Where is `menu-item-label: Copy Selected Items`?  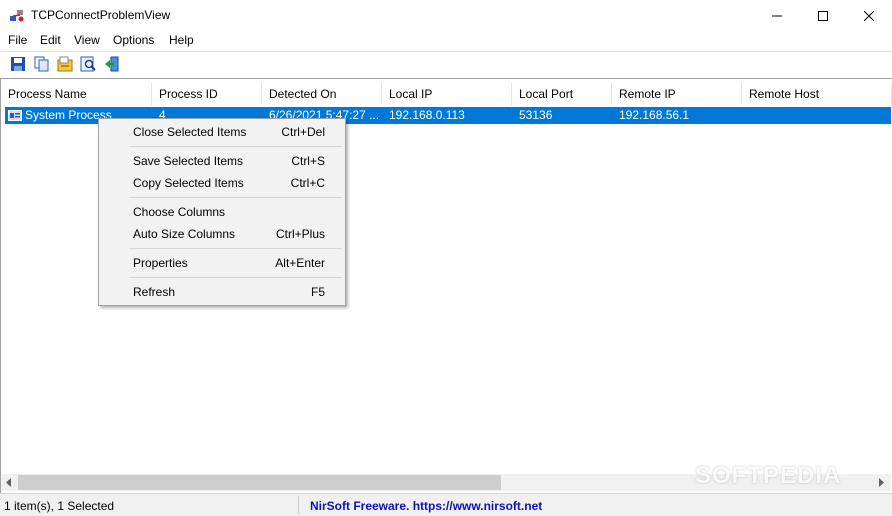
menu-item-label: Copy Selected Items is located at coordinates (188, 183).